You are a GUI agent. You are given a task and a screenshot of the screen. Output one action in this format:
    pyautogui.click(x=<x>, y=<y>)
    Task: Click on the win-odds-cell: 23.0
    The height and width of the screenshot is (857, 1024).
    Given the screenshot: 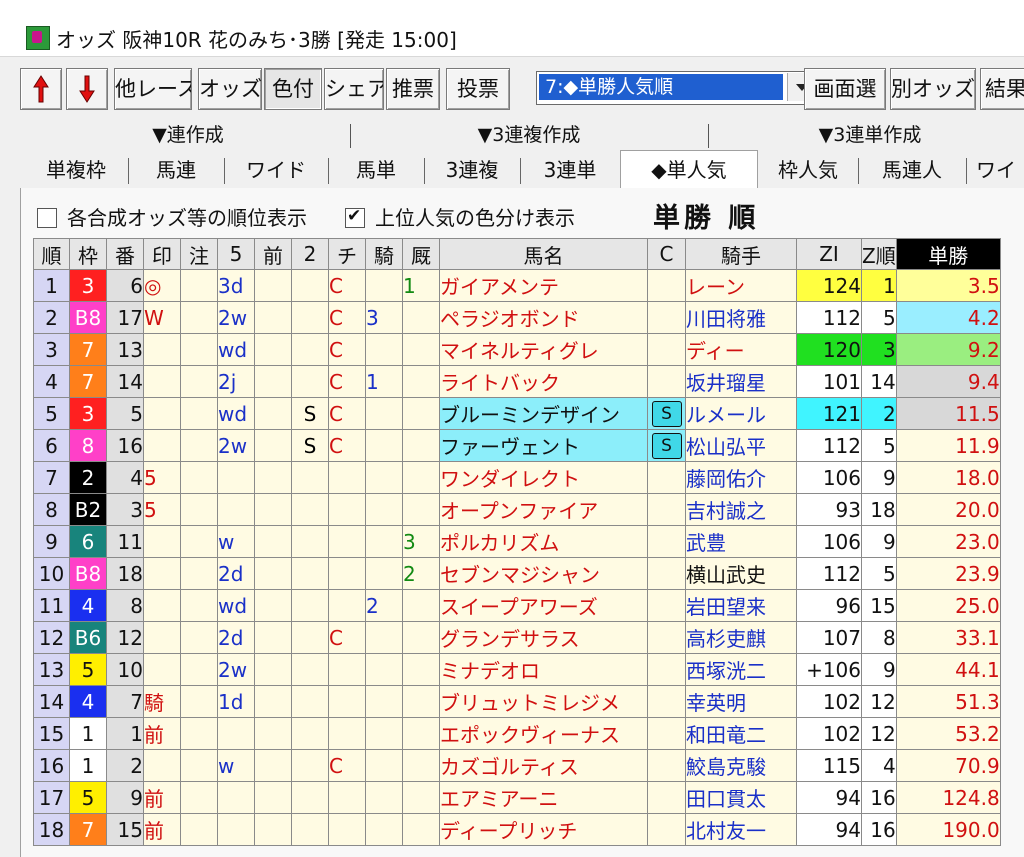 What is the action you would take?
    pyautogui.click(x=948, y=541)
    